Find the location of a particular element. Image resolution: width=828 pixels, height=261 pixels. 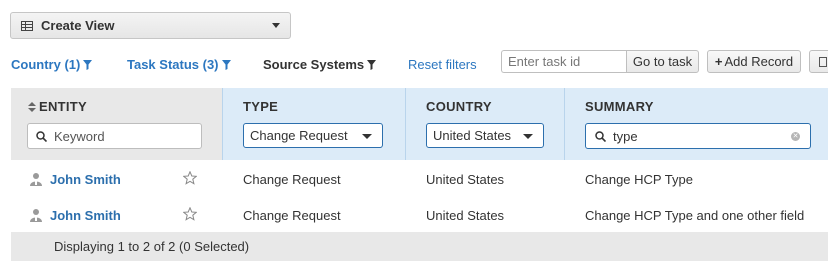

country-filter-label: Country (1) is located at coordinates (46, 64).